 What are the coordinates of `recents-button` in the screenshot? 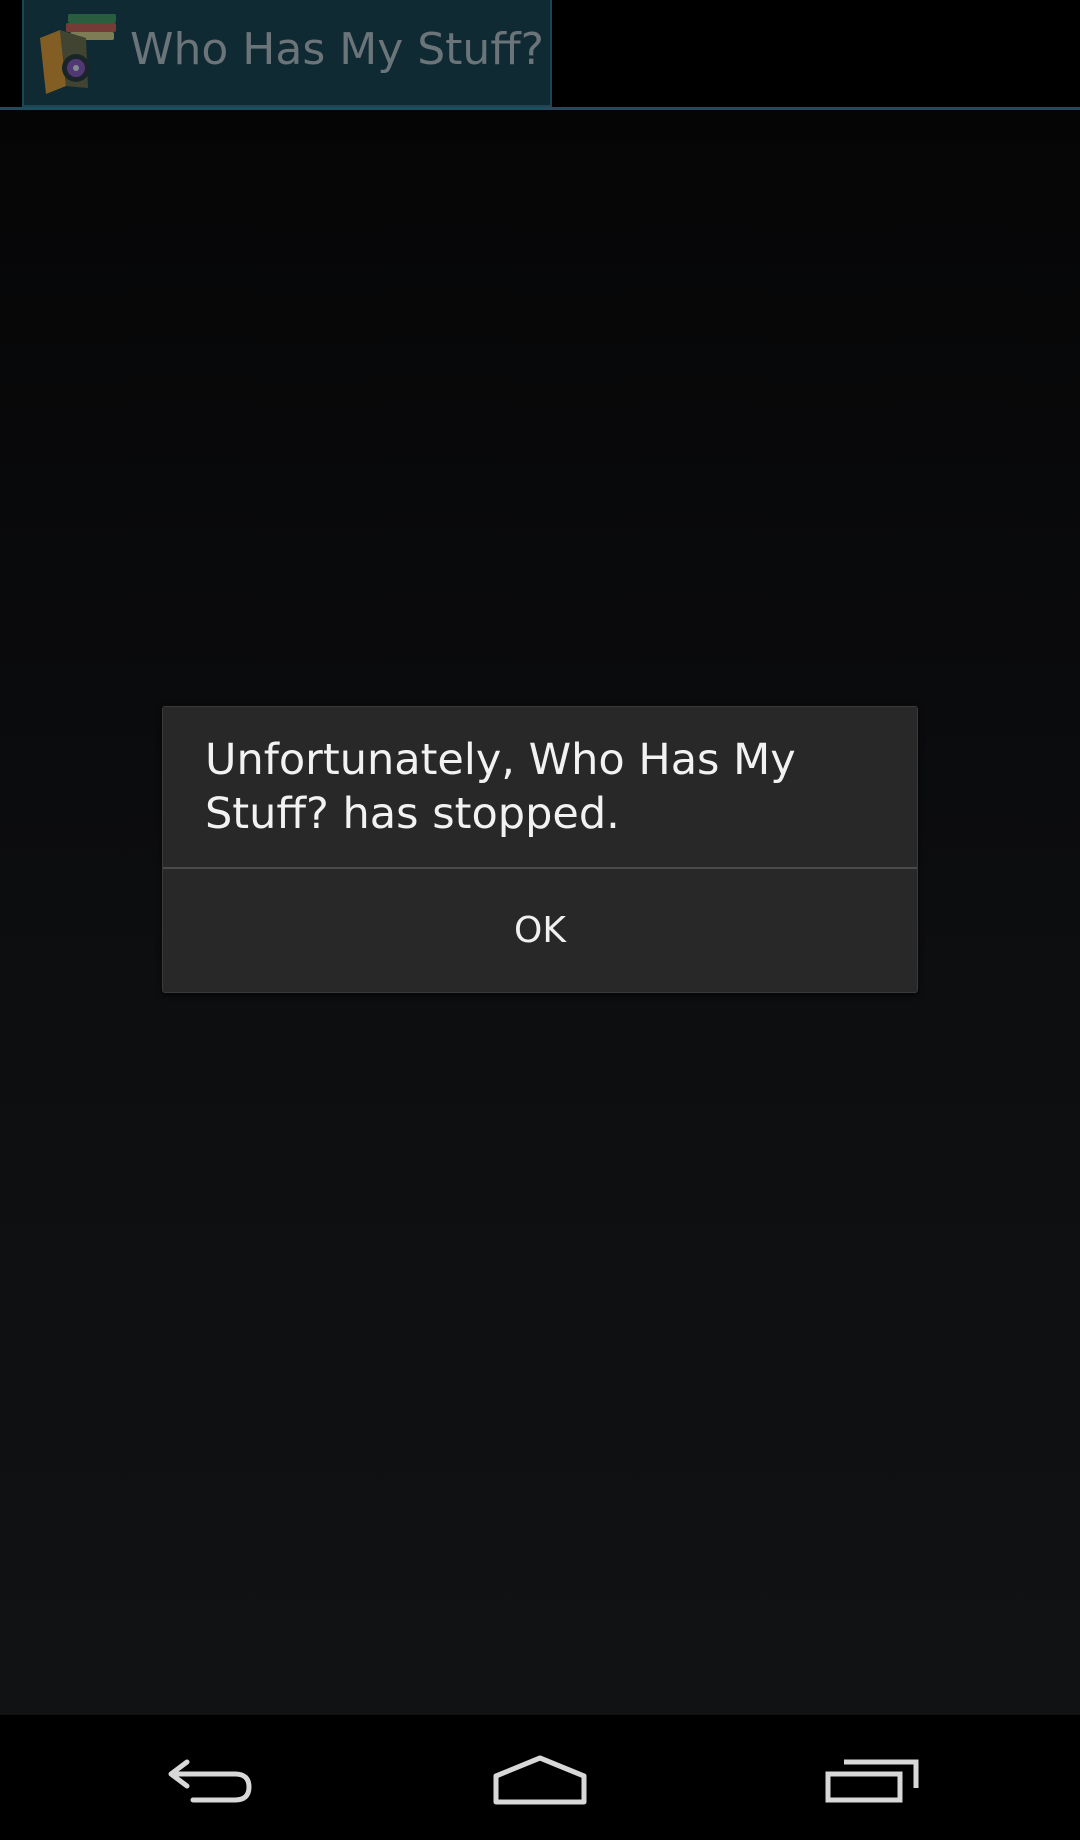 It's located at (872, 1780).